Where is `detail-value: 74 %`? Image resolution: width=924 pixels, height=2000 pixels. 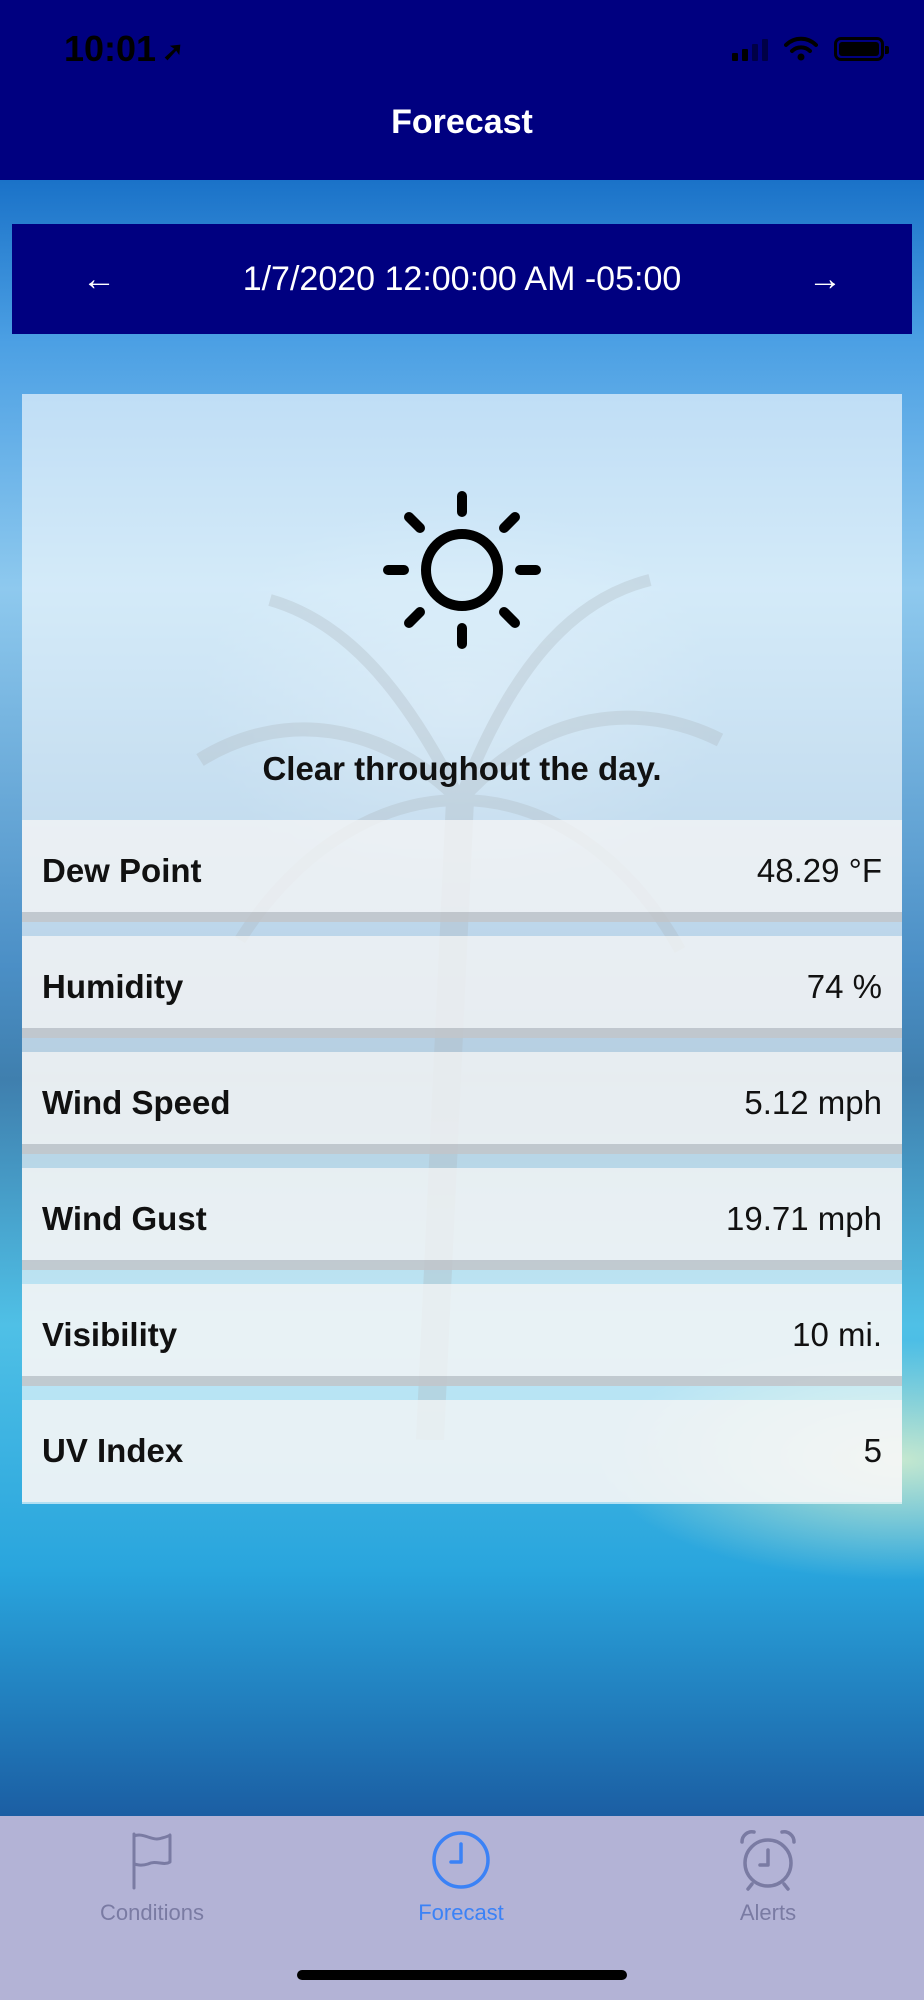 detail-value: 74 % is located at coordinates (844, 986).